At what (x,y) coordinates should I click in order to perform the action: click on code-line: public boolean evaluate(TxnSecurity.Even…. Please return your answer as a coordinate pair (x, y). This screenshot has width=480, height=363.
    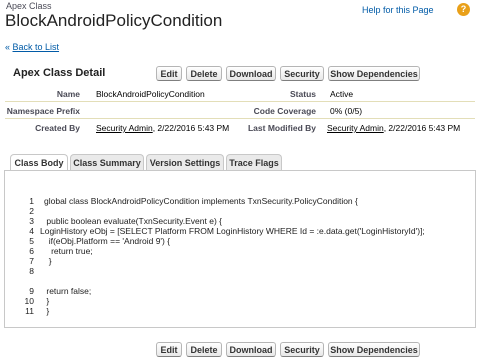
    Looking at the image, I should click on (133, 221).